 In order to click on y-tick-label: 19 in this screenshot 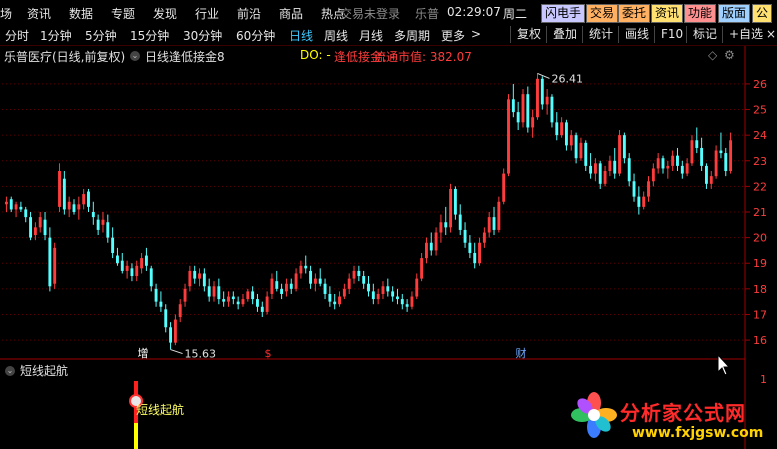, I will do `click(760, 263)`.